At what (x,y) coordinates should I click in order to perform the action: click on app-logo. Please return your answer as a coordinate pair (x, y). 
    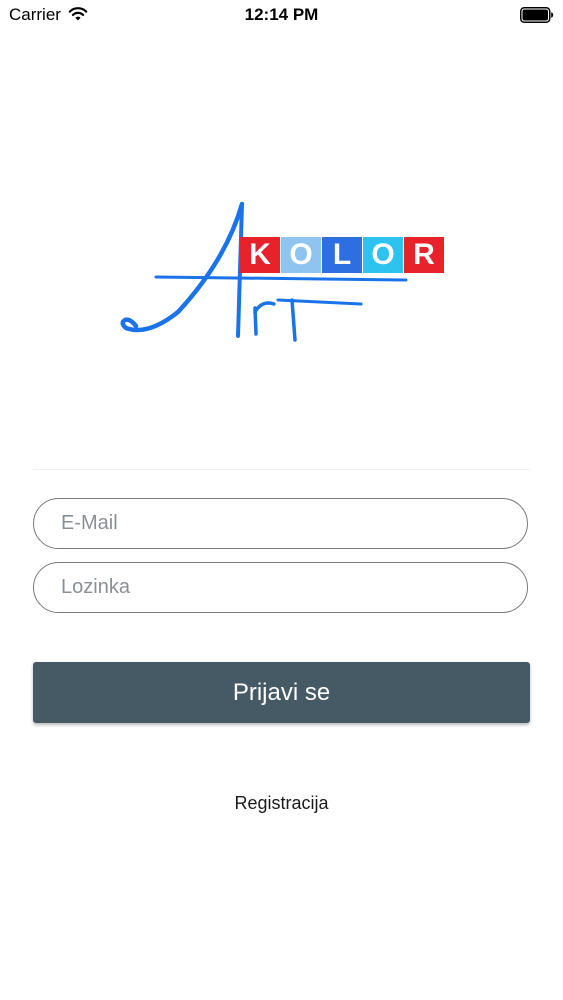
    Looking at the image, I should click on (283, 275).